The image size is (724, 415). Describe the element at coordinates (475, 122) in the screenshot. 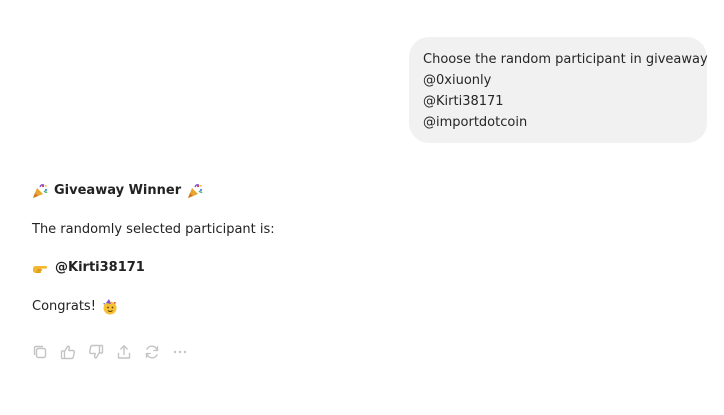

I see `user-message-line: @importdotcoin` at that location.